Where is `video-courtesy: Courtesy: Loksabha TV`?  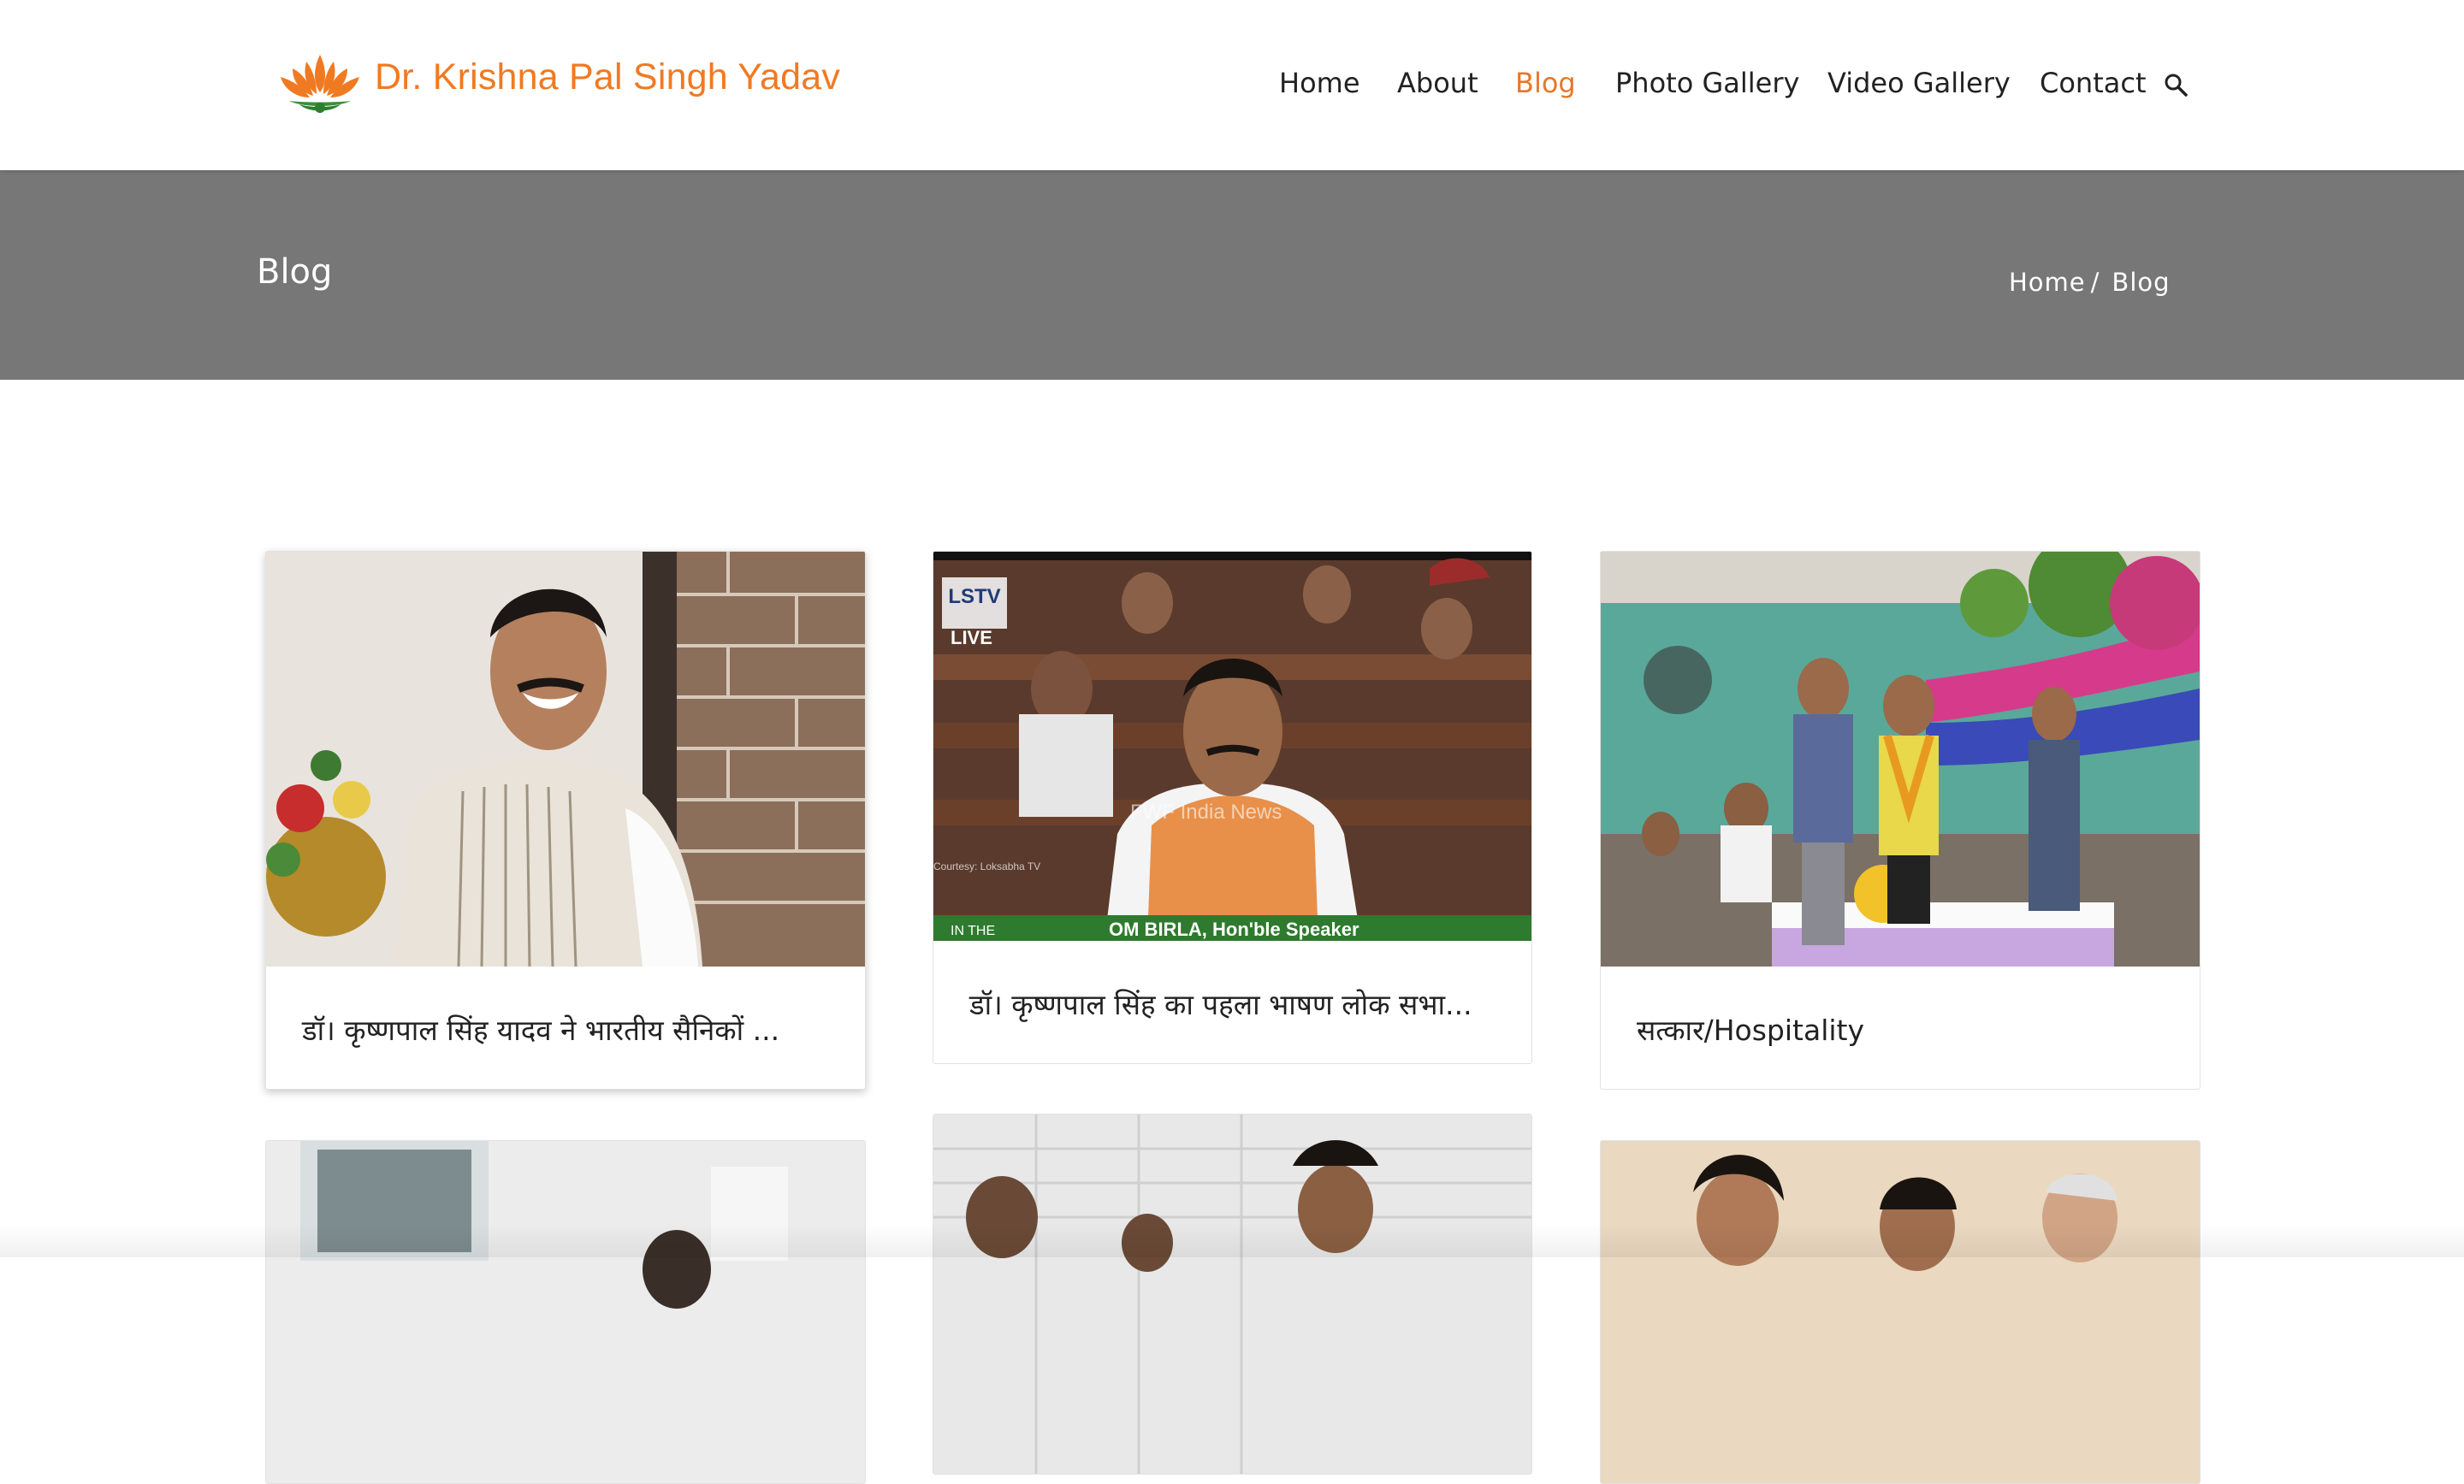 video-courtesy: Courtesy: Loksabha TV is located at coordinates (986, 866).